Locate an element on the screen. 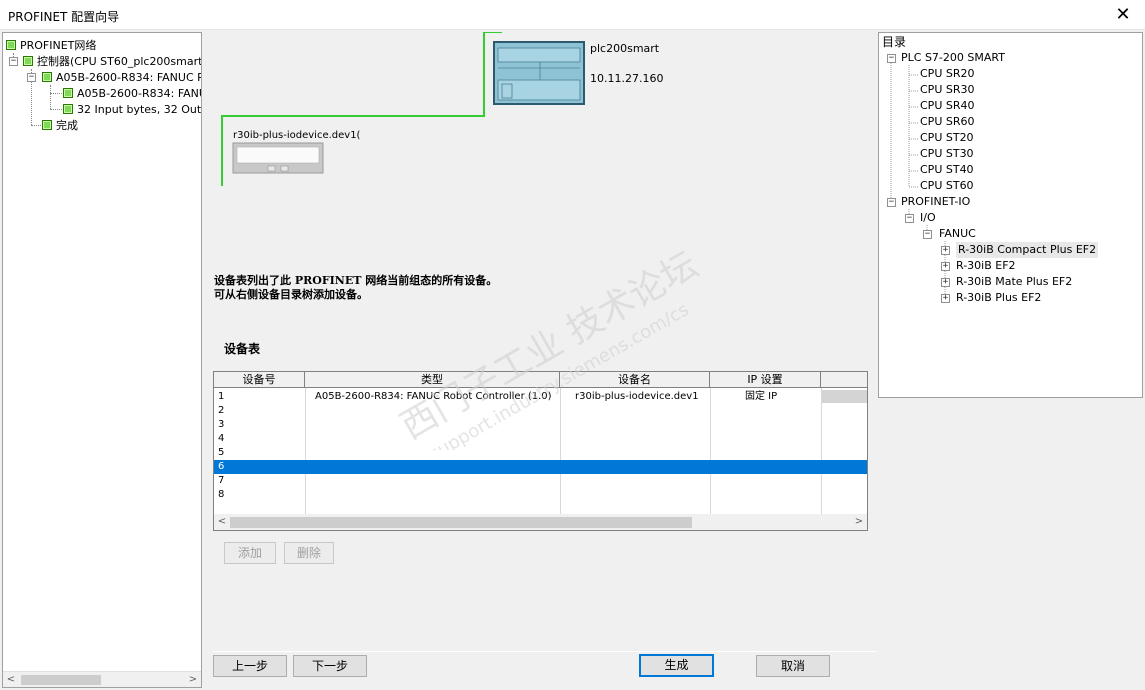 This screenshot has width=1145, height=690. catalog-node-cpu: CPU ST20 is located at coordinates (947, 138).